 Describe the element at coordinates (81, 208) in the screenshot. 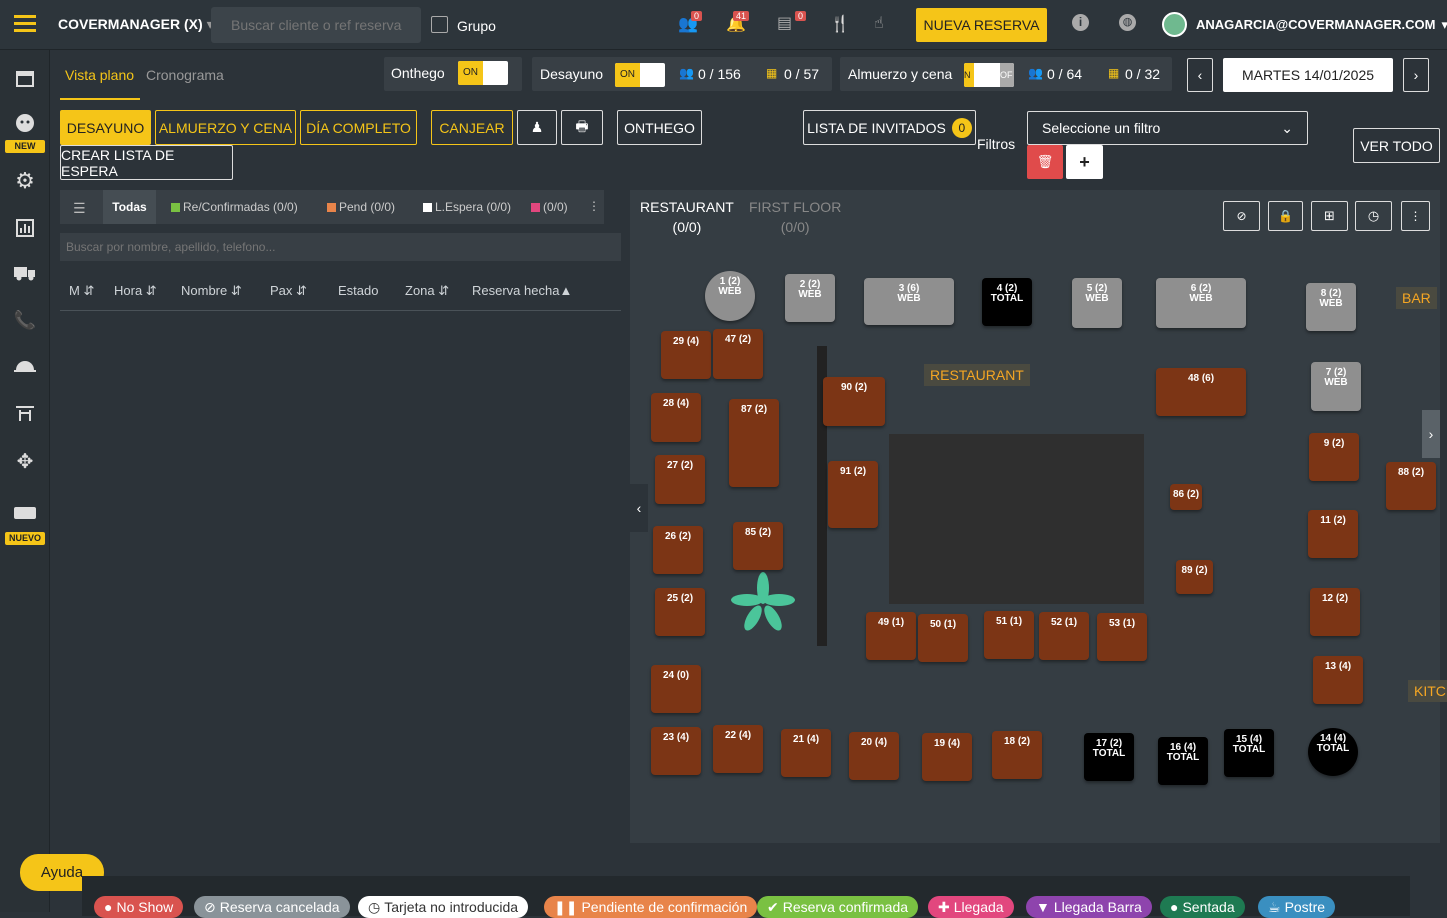

I see `list-toggle-icon: ☰` at that location.